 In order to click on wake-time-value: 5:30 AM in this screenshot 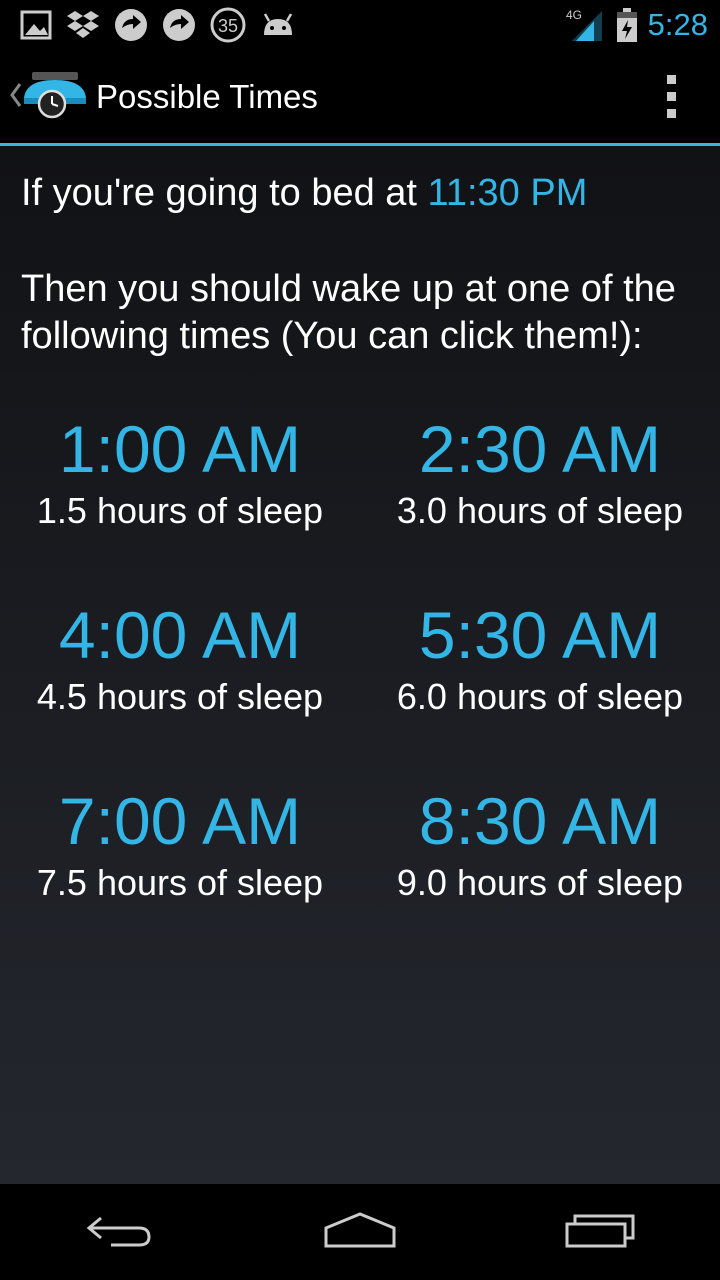, I will do `click(540, 635)`.